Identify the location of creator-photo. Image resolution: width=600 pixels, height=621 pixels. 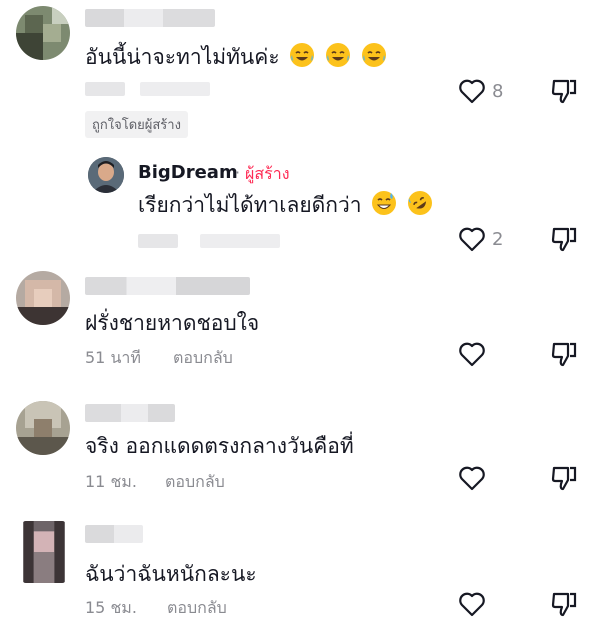
(106, 175).